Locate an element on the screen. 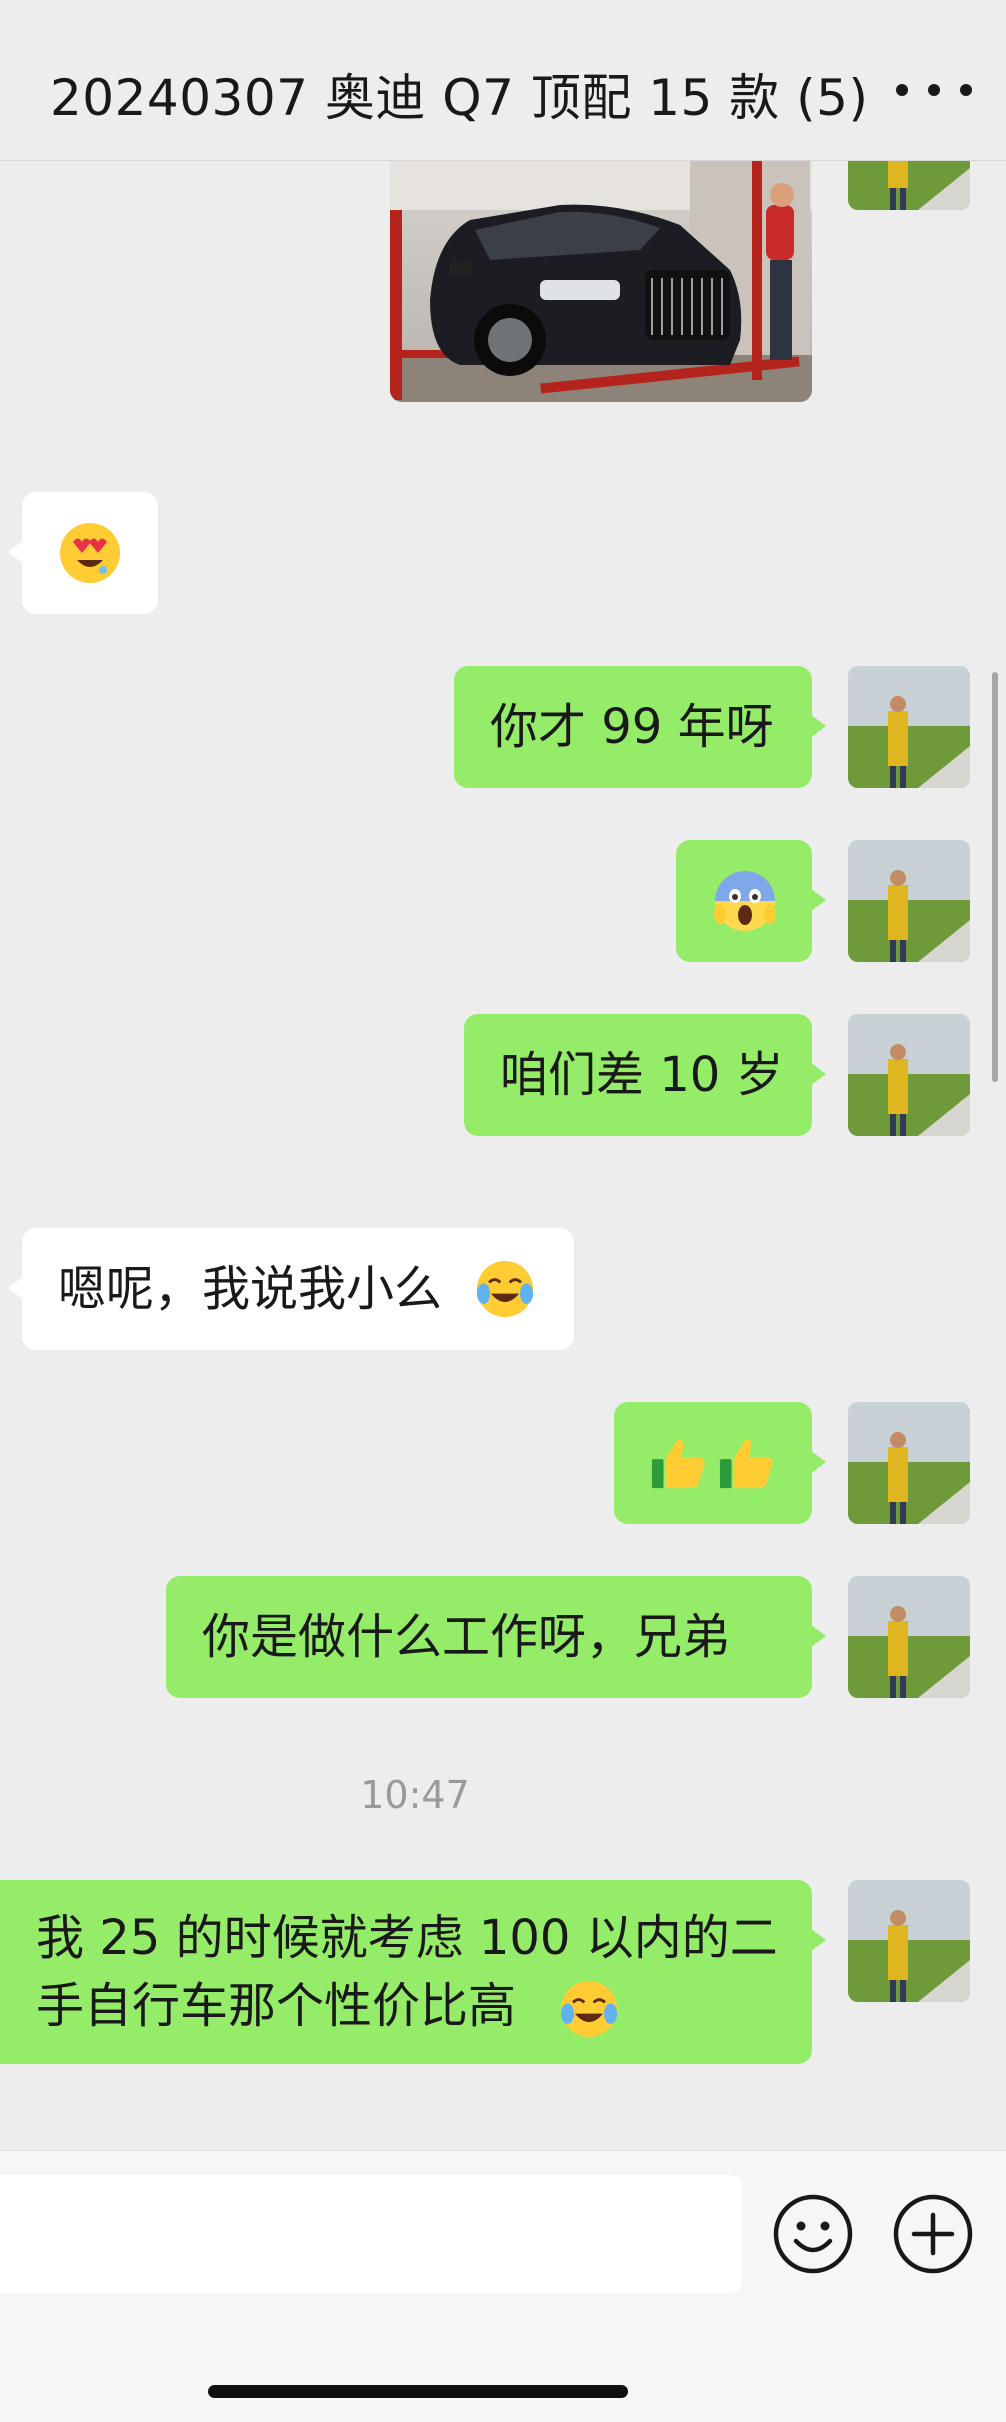 The height and width of the screenshot is (2422, 1006). more-dots-icon is located at coordinates (934, 90).